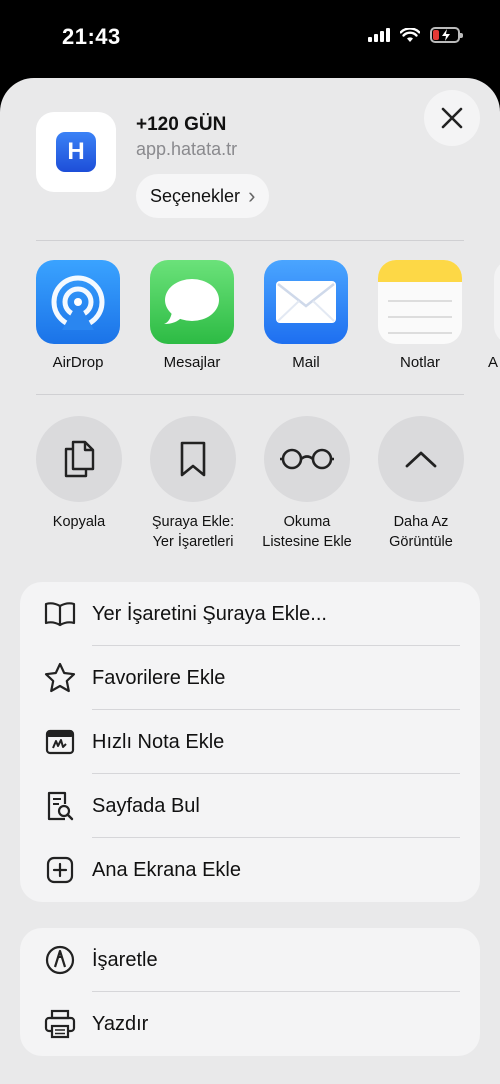  Describe the element at coordinates (60, 1024) in the screenshot. I see `printer-icon` at that location.